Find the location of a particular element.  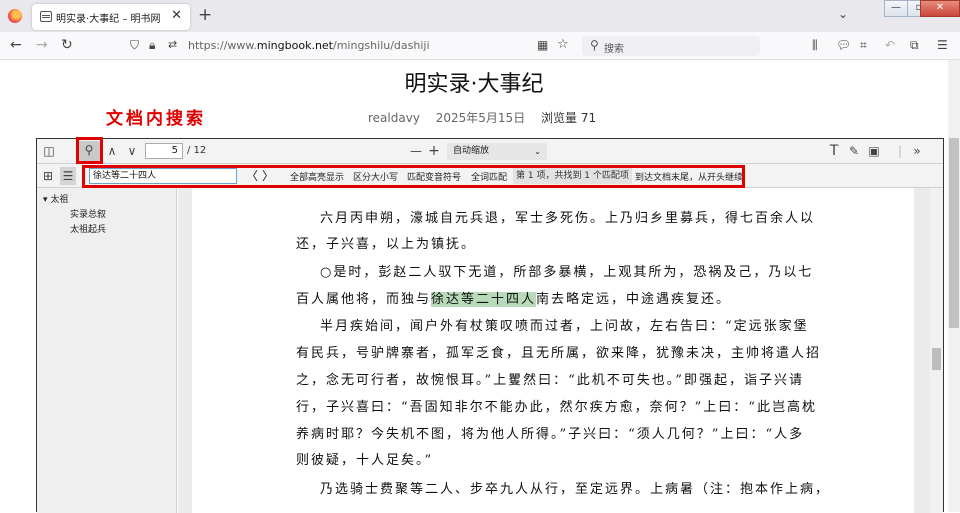

text-line: 则彼疑，十人足矣。” is located at coordinates (365, 460).